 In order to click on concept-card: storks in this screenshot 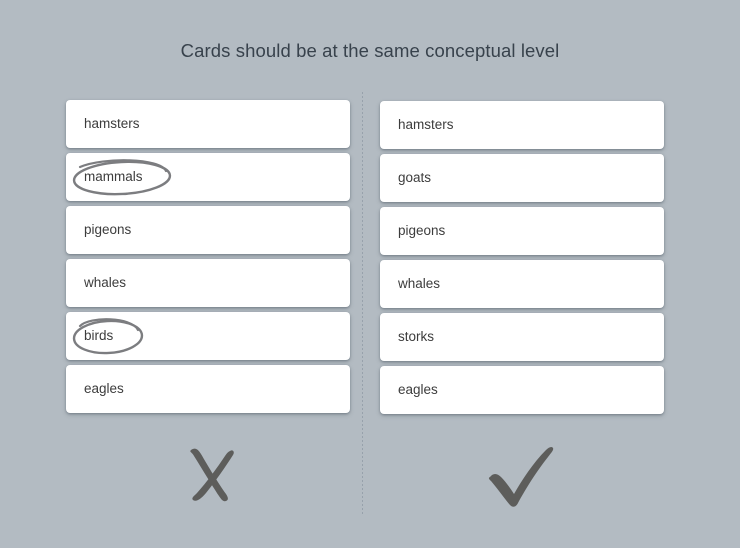, I will do `click(522, 337)`.